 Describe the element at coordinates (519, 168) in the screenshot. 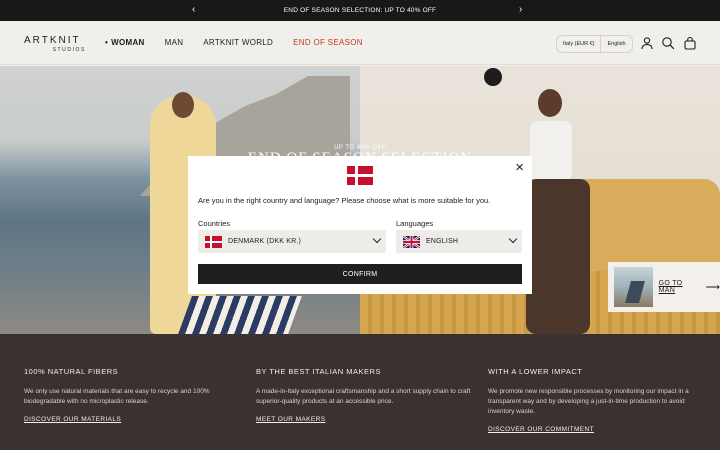

I see `close-icon: ✕` at that location.